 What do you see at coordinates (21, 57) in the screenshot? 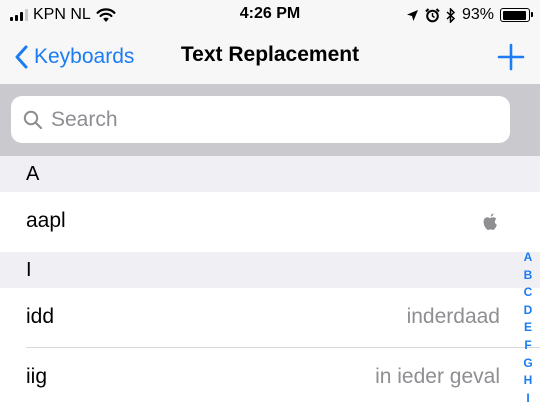
I see `chevron-left-icon` at bounding box center [21, 57].